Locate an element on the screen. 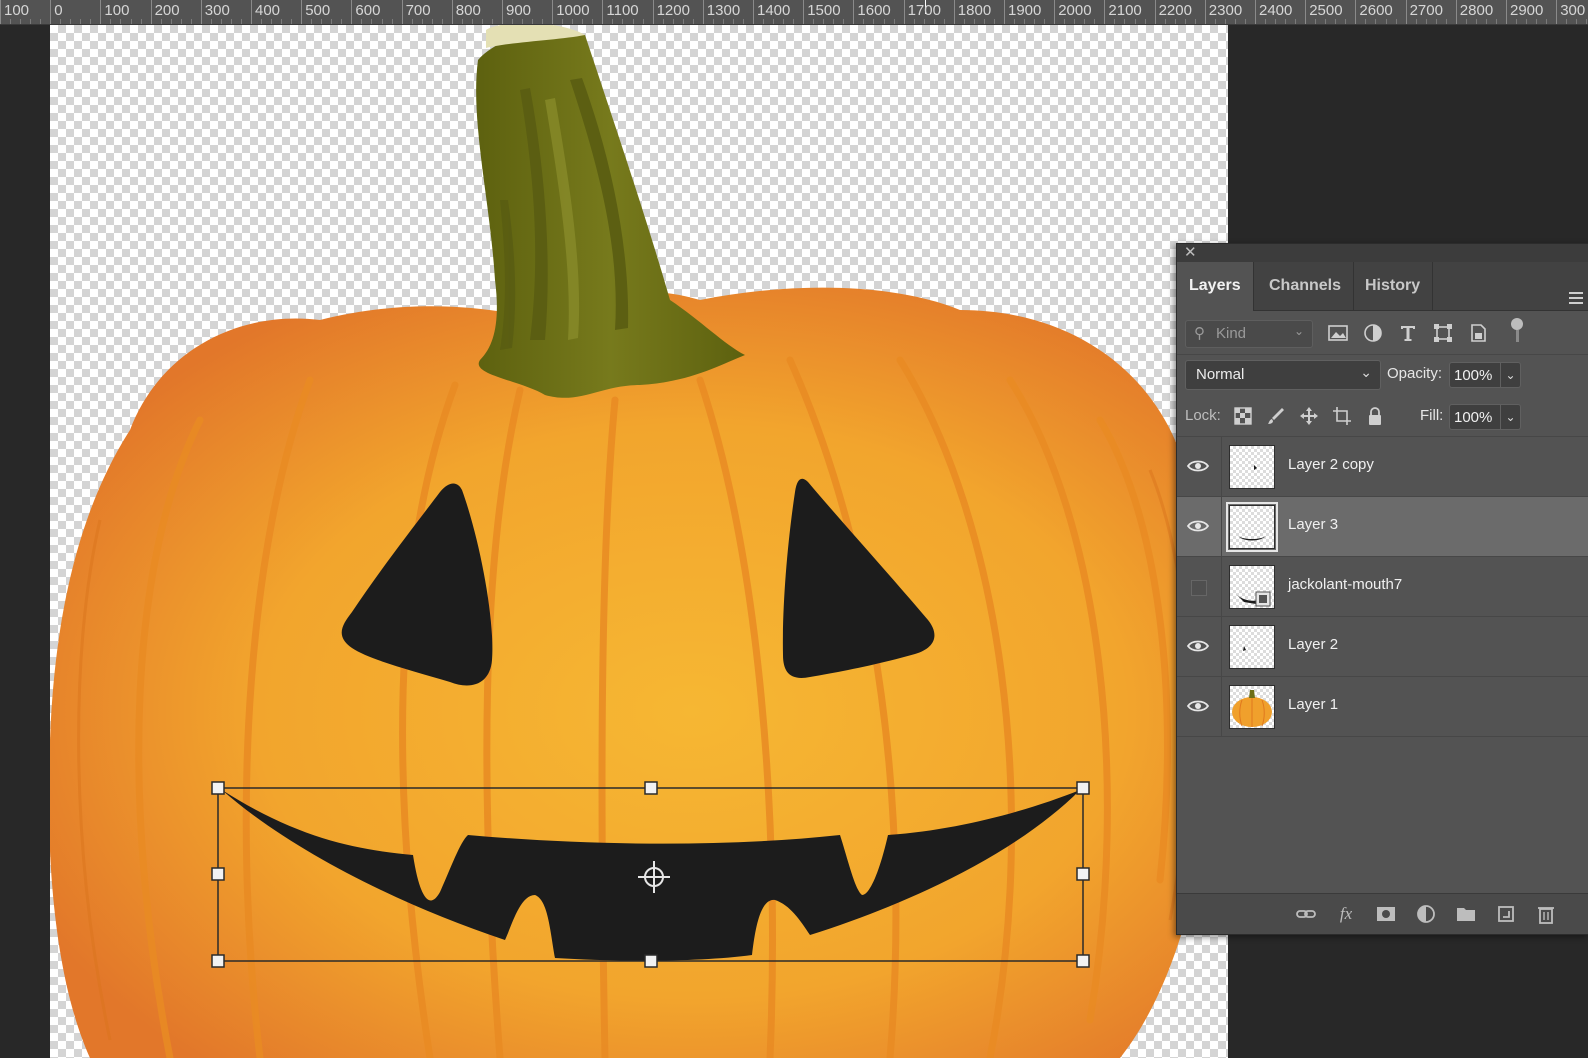 This screenshot has height=1058, width=1588. fx-icon: fx is located at coordinates (1346, 914).